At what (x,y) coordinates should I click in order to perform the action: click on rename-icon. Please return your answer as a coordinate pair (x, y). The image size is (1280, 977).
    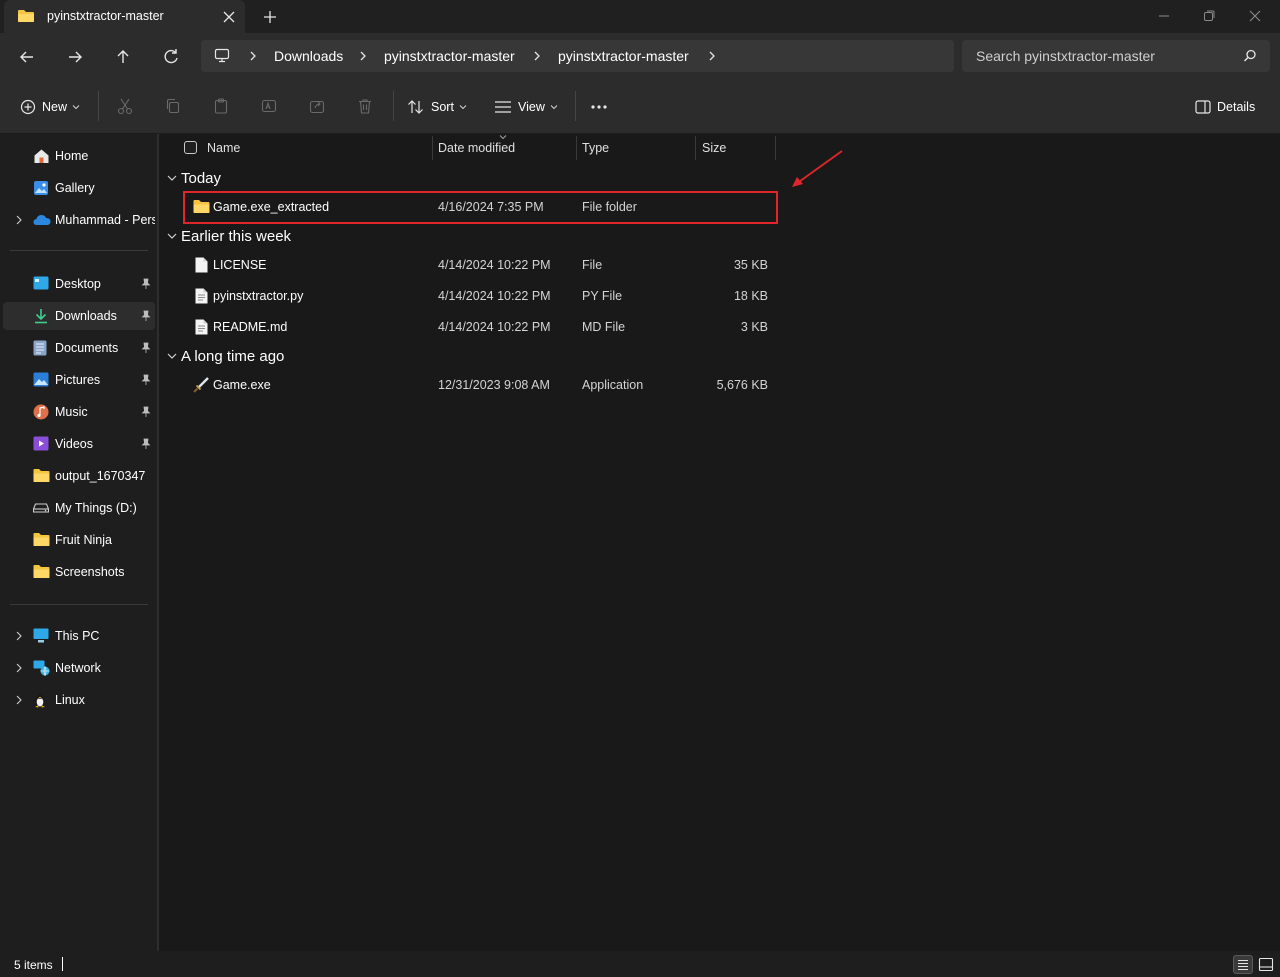
    Looking at the image, I should click on (269, 106).